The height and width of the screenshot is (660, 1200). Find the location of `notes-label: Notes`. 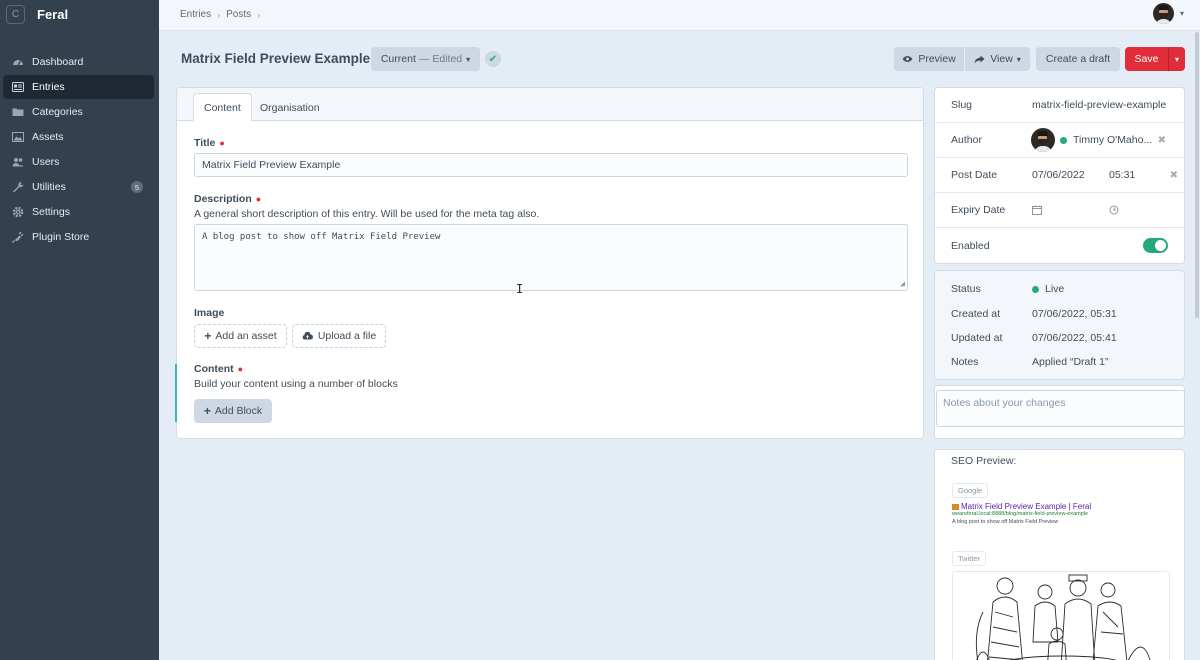

notes-label: Notes is located at coordinates (965, 362).